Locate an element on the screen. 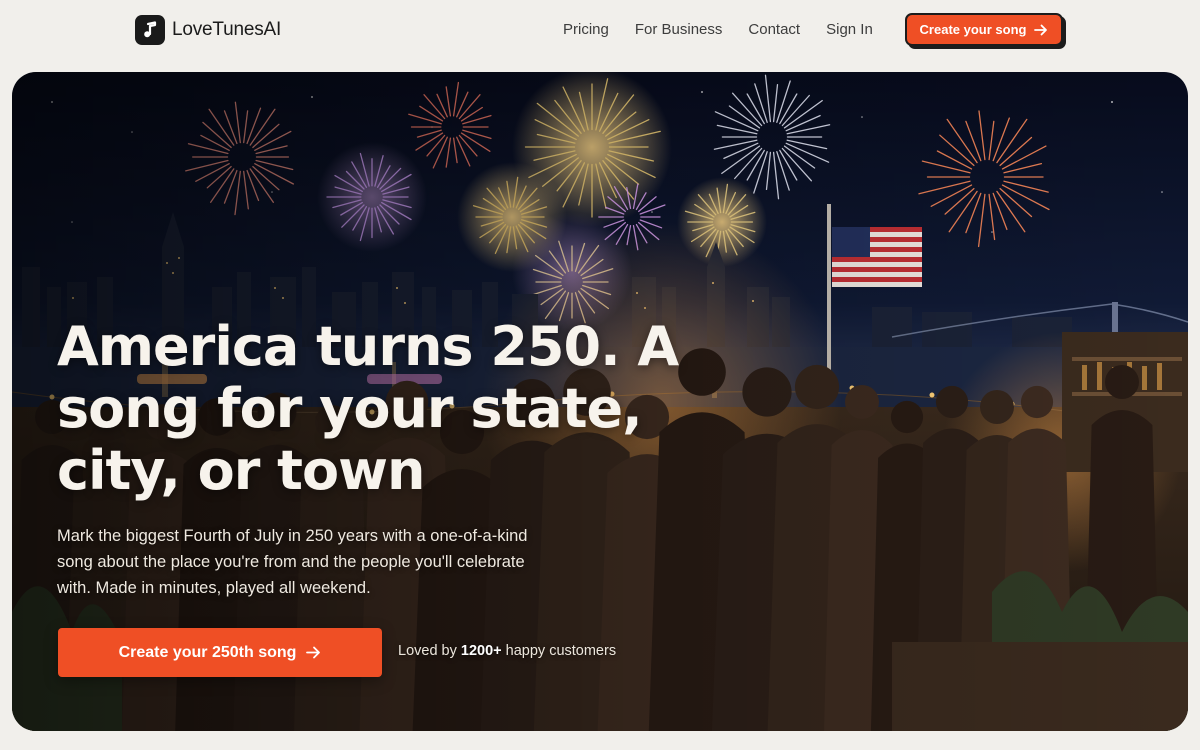  social-proof: Loved by 1200+ happy customers is located at coordinates (507, 651).